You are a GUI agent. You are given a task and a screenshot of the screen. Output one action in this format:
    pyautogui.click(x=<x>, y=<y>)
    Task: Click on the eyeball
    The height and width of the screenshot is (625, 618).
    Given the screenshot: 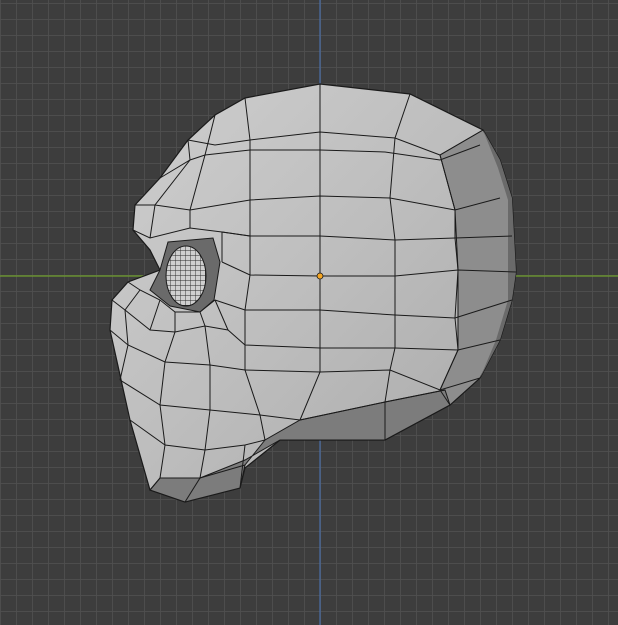 What is the action you would take?
    pyautogui.click(x=186, y=276)
    